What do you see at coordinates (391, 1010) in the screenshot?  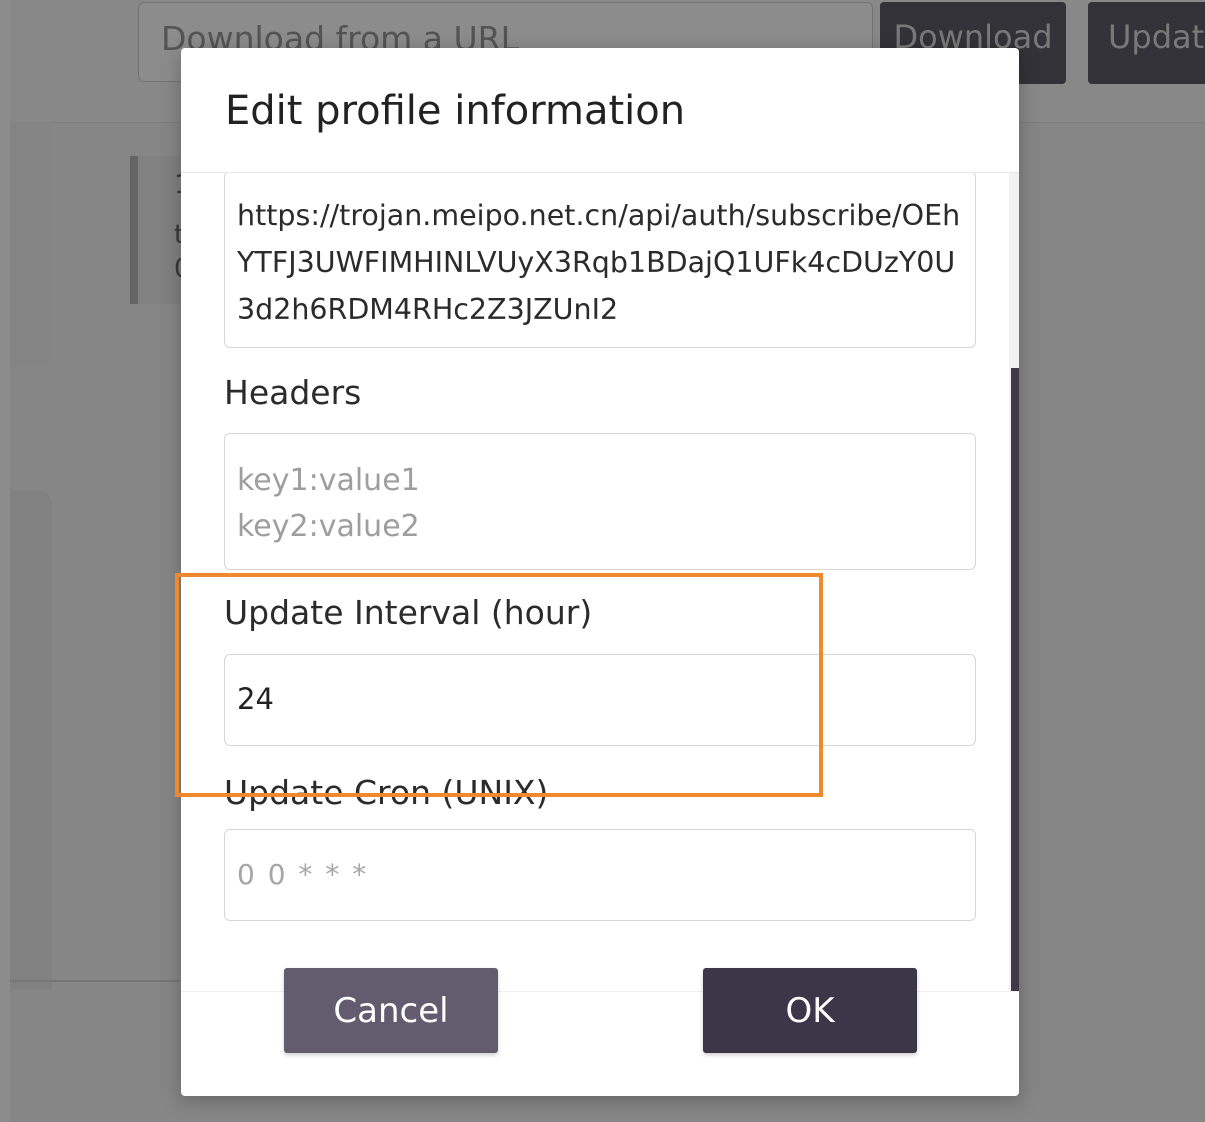 I see `cancel-button: Cancel` at bounding box center [391, 1010].